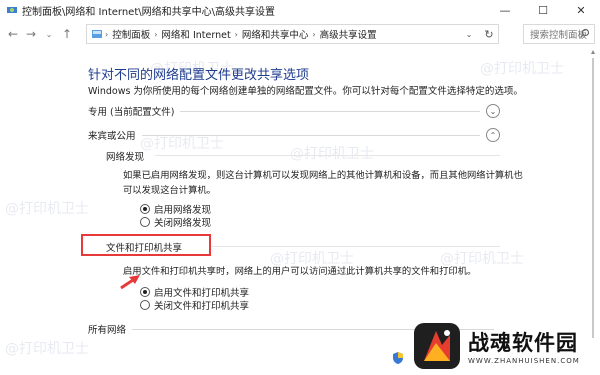 This screenshot has width=600, height=375. What do you see at coordinates (584, 33) in the screenshot?
I see `search-icon` at bounding box center [584, 33].